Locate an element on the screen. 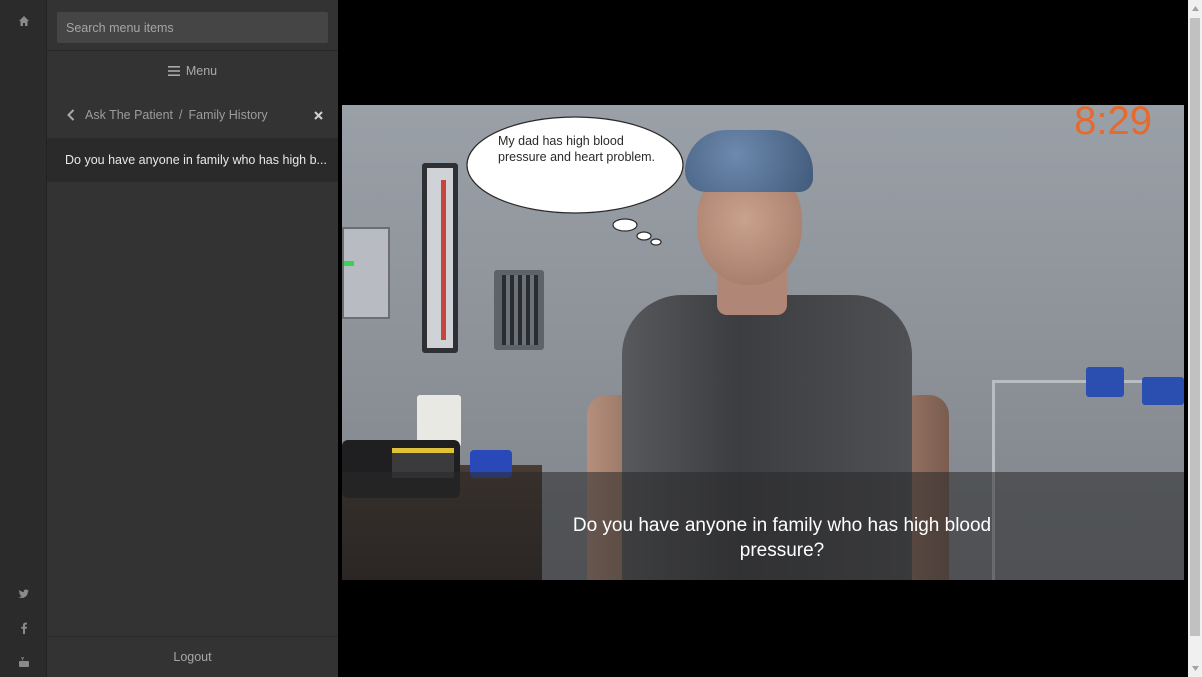  scroll-down-button is located at coordinates (1195, 668).